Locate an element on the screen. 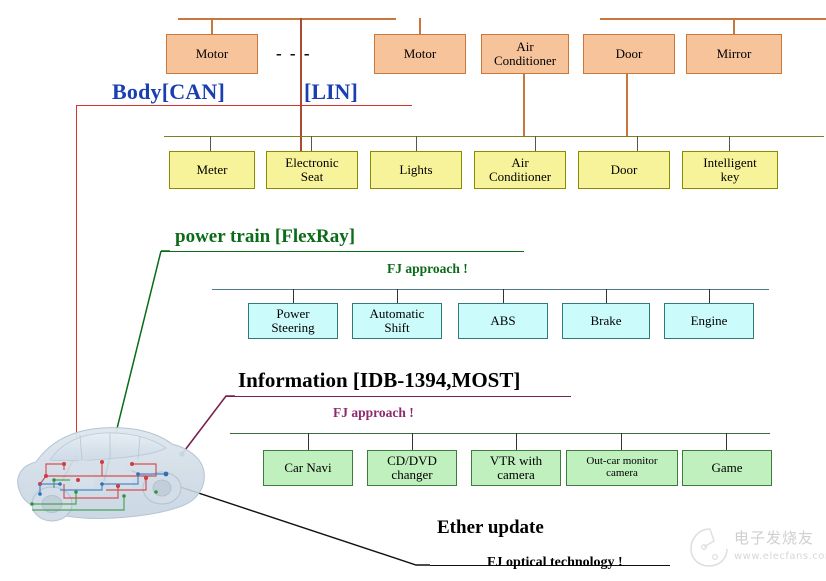 The width and height of the screenshot is (826, 581). title-lin: [LIN] is located at coordinates (331, 91).